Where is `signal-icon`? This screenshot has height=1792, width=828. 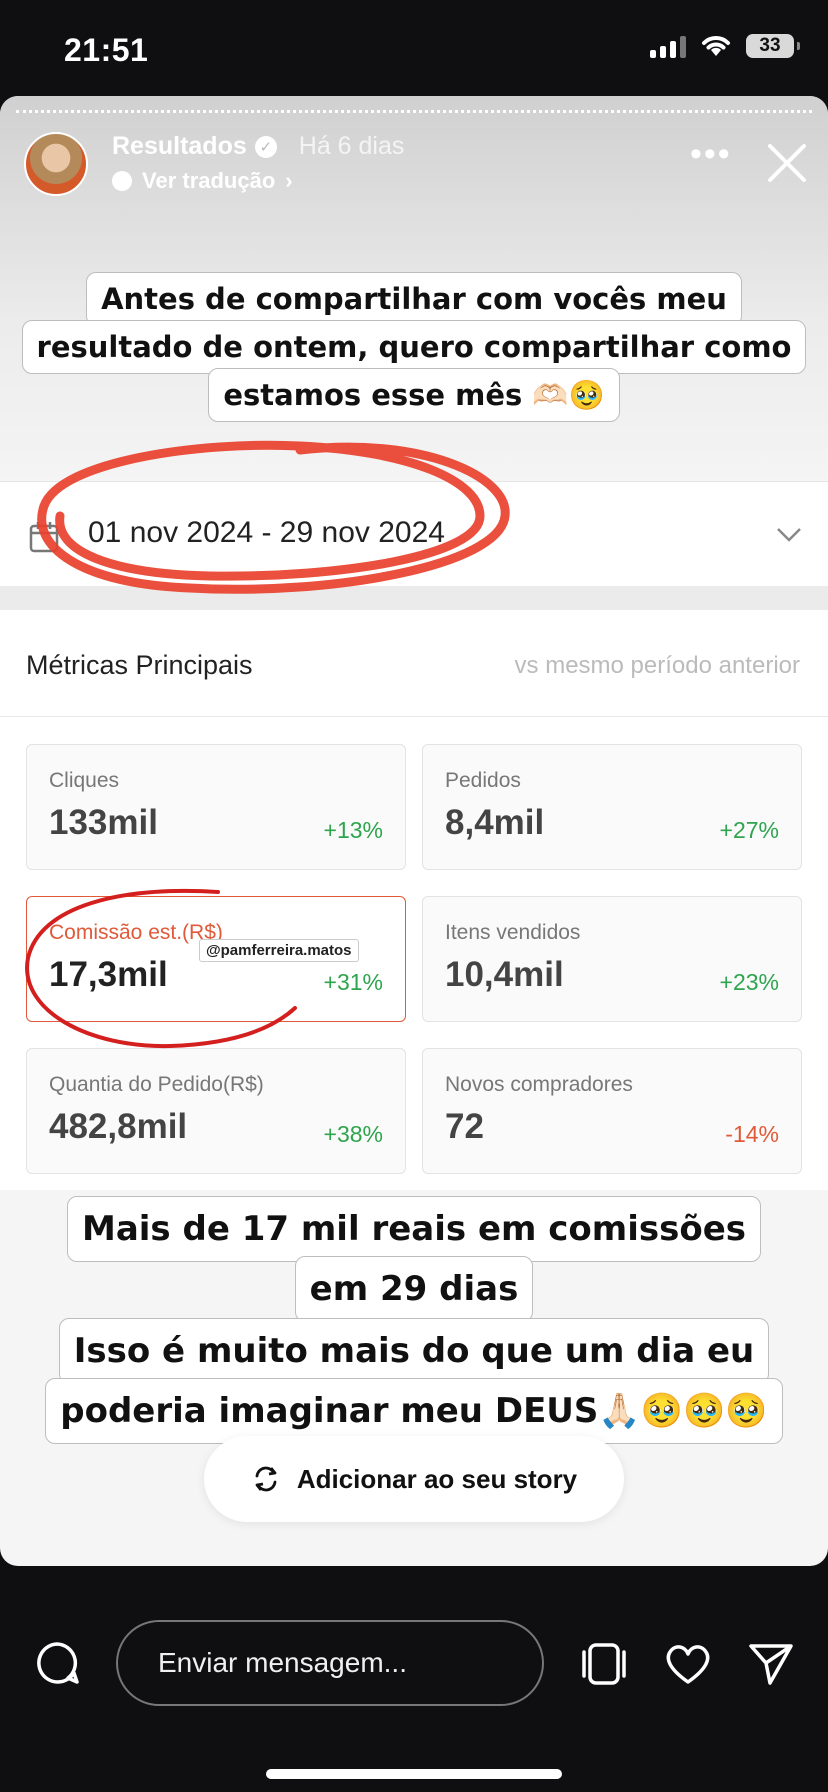
signal-icon is located at coordinates (668, 46).